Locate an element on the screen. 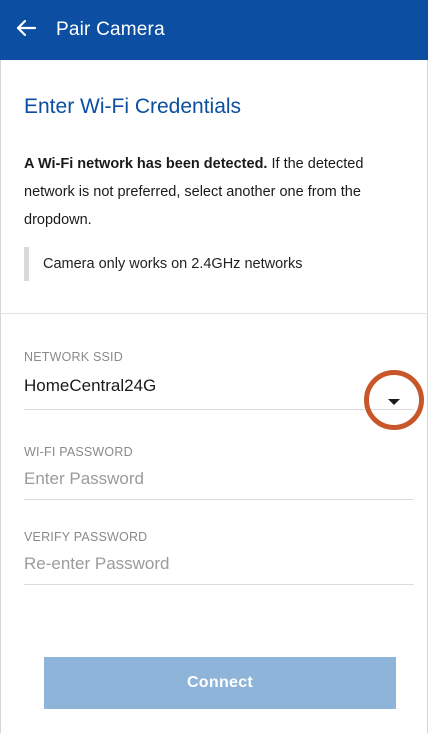 This screenshot has width=428, height=733. verify-password-field: VERIFY PASSWORD Re-enter Password is located at coordinates (205, 552).